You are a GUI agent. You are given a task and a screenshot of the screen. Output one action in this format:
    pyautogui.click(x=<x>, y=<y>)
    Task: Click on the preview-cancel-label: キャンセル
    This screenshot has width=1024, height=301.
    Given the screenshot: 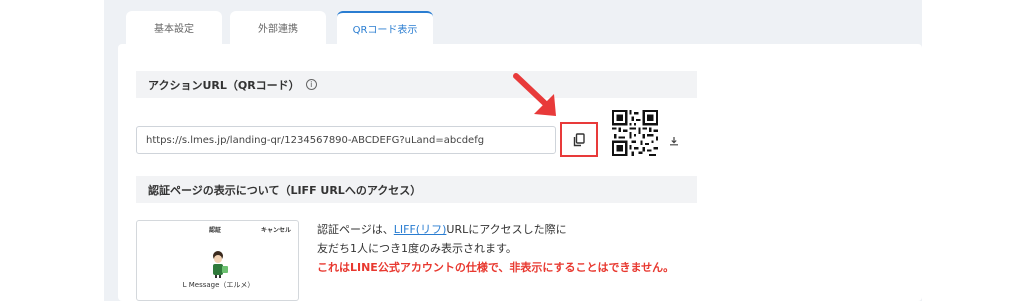 What is the action you would take?
    pyautogui.click(x=276, y=230)
    